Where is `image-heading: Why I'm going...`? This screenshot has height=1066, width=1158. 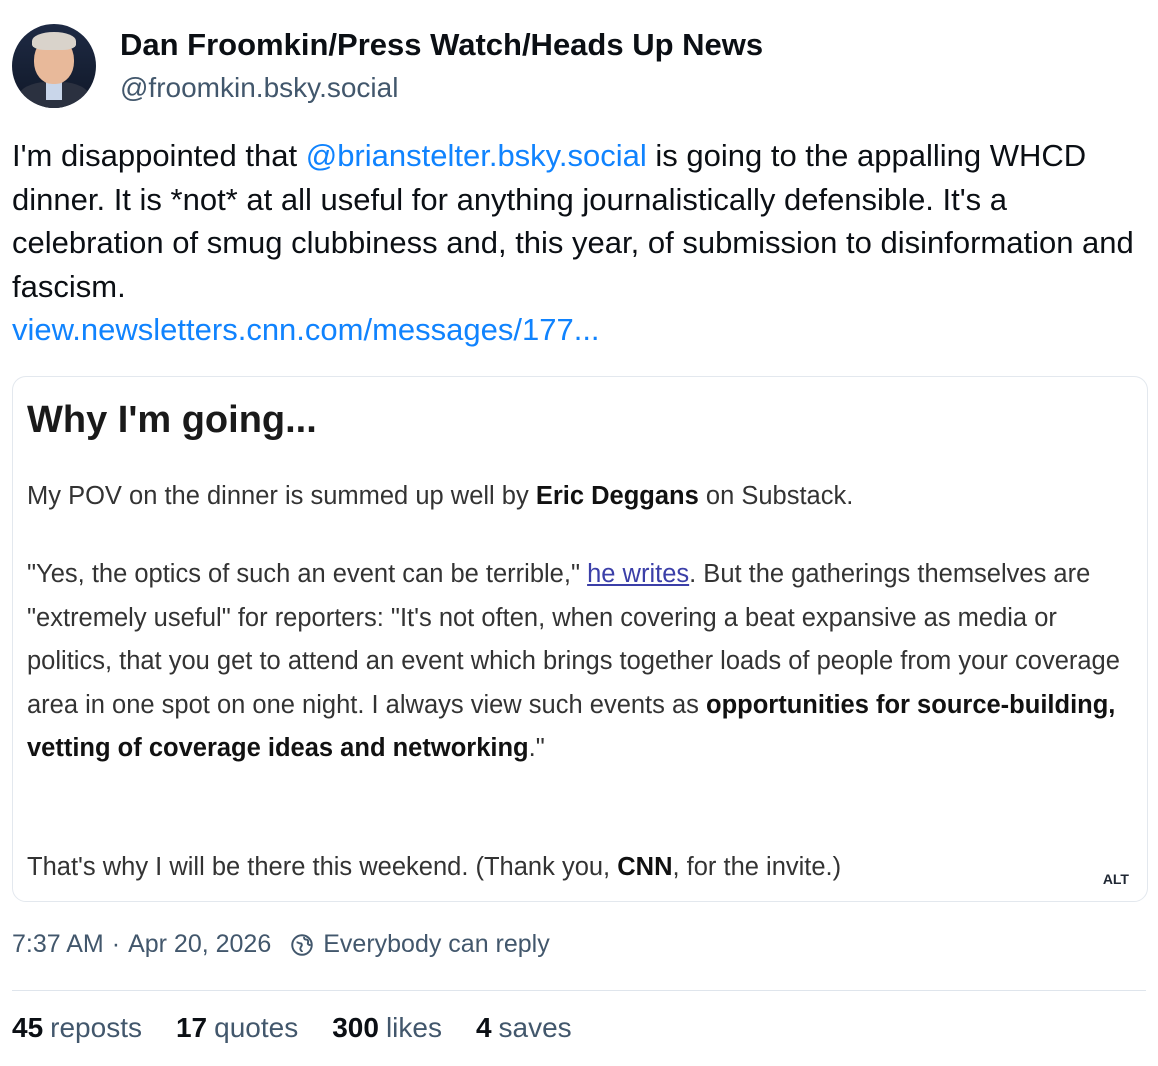
image-heading: Why I'm going... is located at coordinates (172, 420).